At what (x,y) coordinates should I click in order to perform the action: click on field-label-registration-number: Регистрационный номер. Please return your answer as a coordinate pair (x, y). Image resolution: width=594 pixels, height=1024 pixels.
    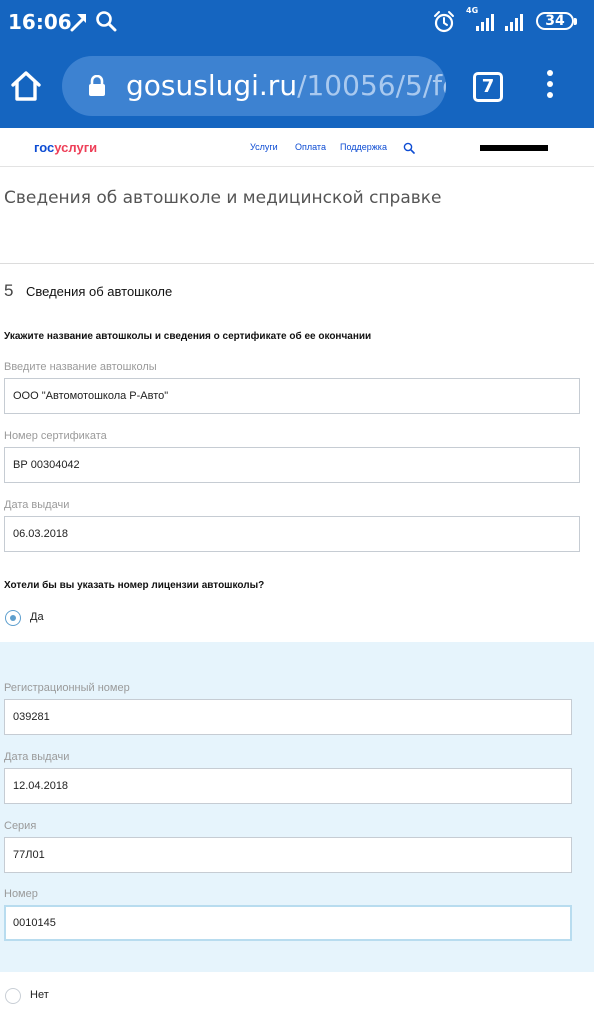
    Looking at the image, I should click on (67, 688).